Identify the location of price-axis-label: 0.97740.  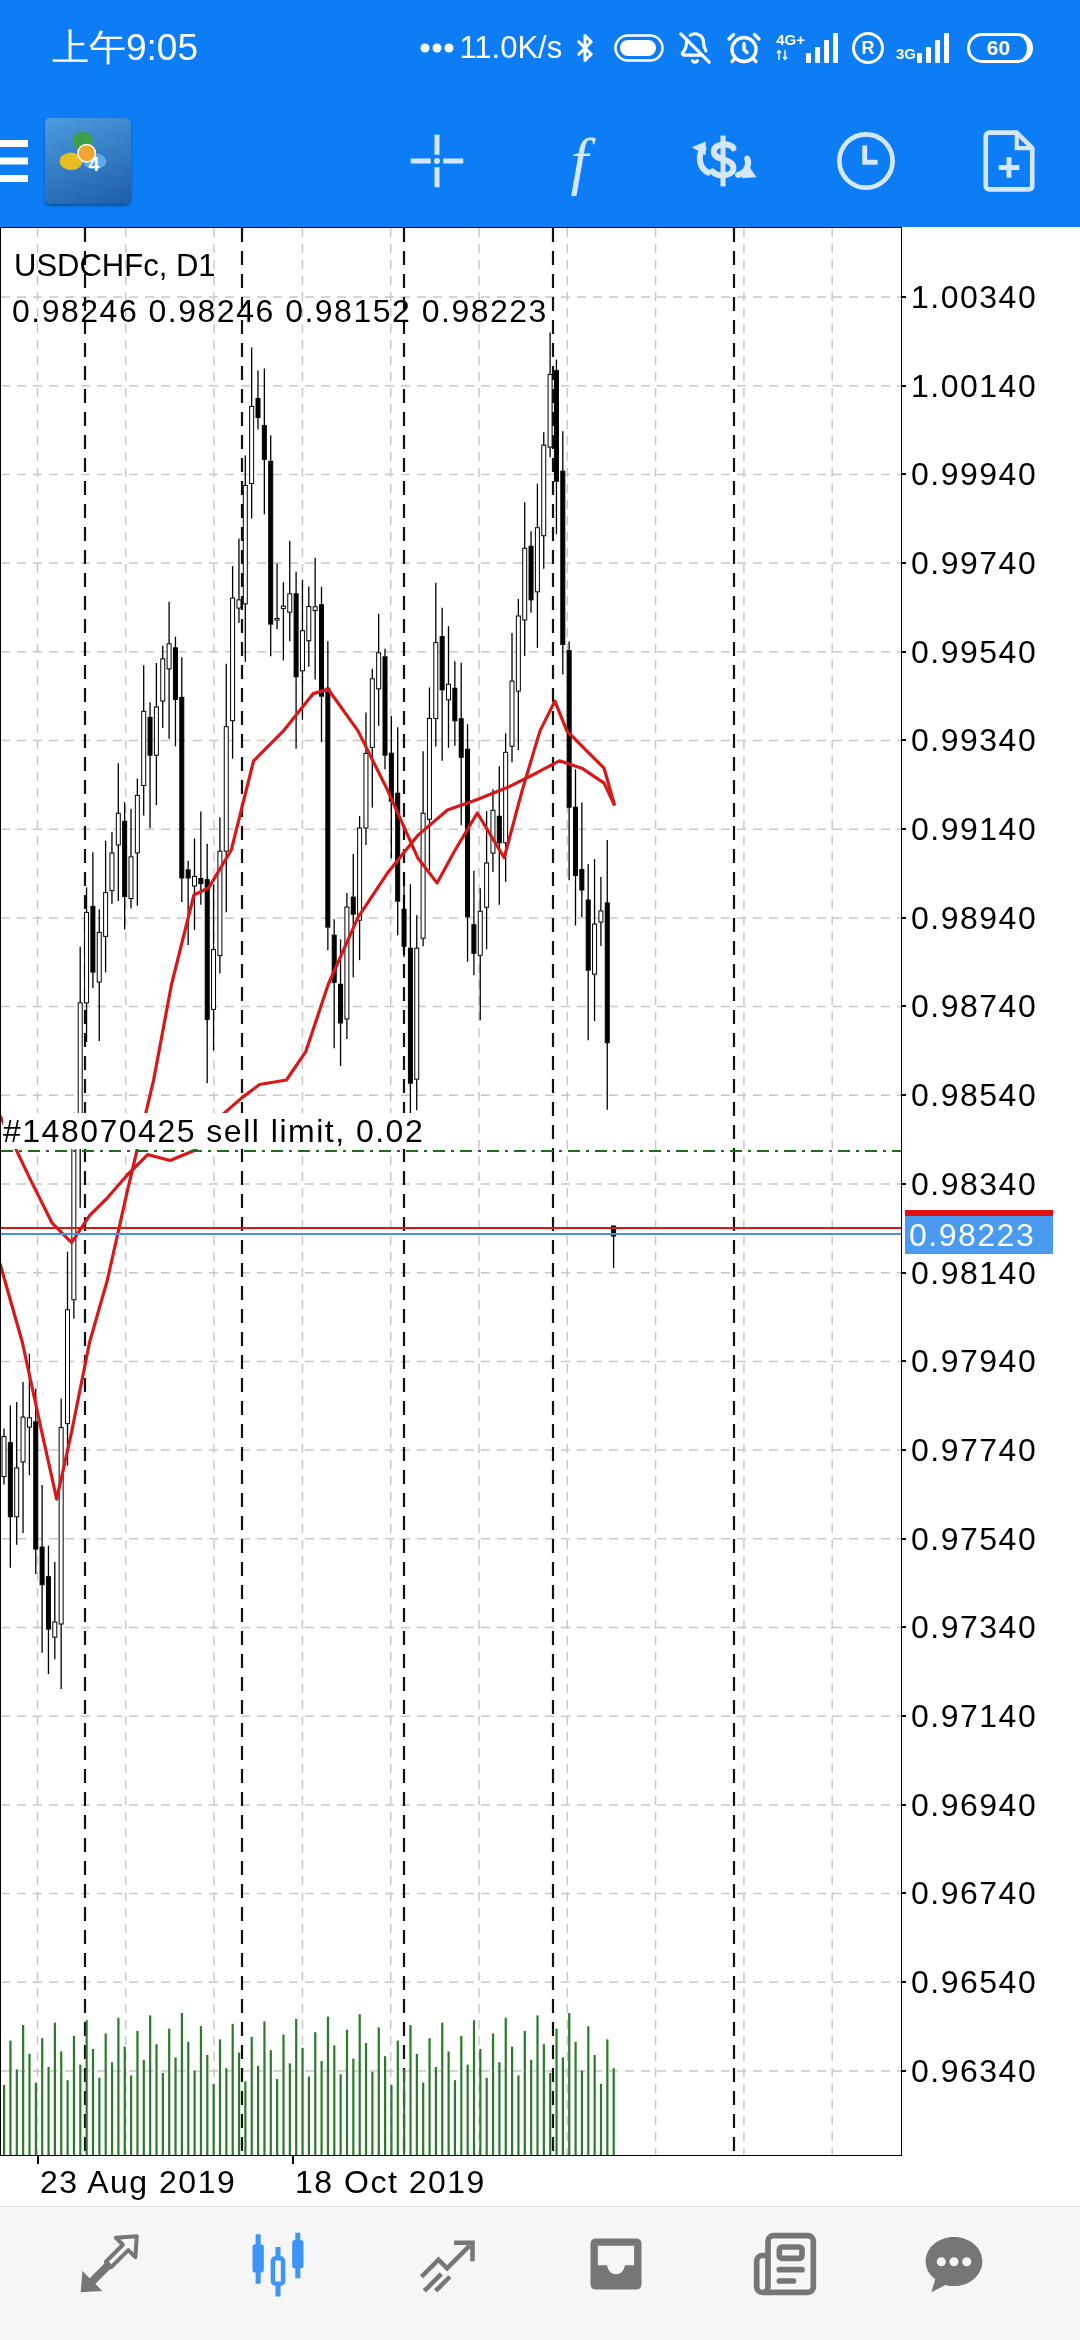
(974, 1449).